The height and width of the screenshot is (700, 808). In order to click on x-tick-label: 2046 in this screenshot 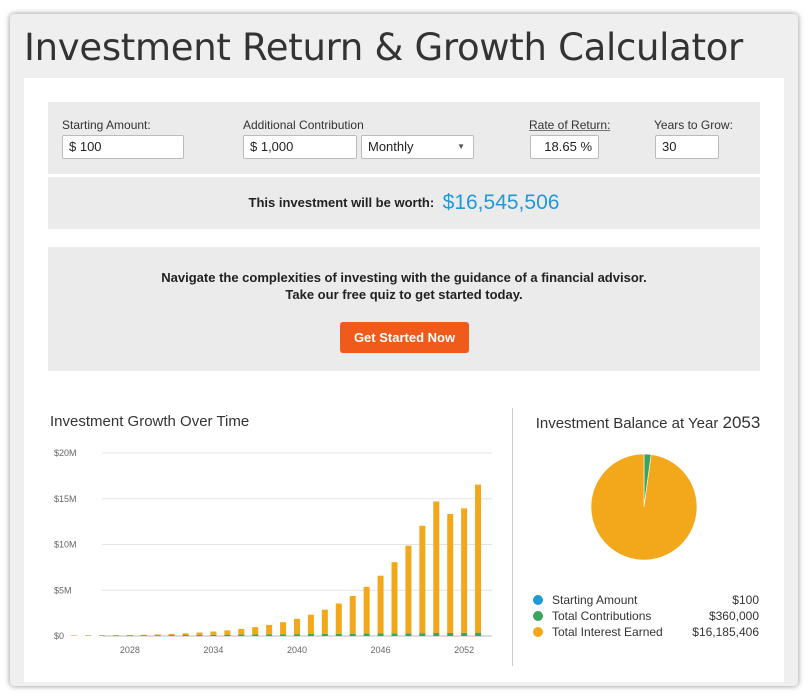, I will do `click(381, 650)`.